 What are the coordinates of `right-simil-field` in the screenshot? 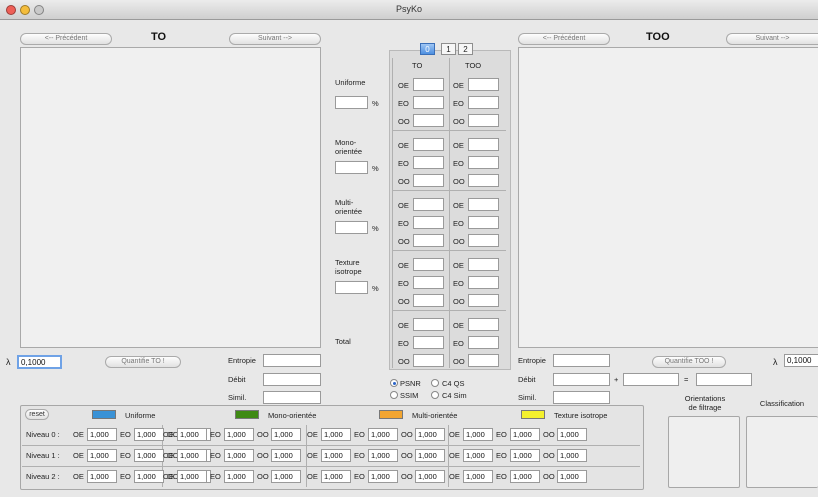 It's located at (581, 397).